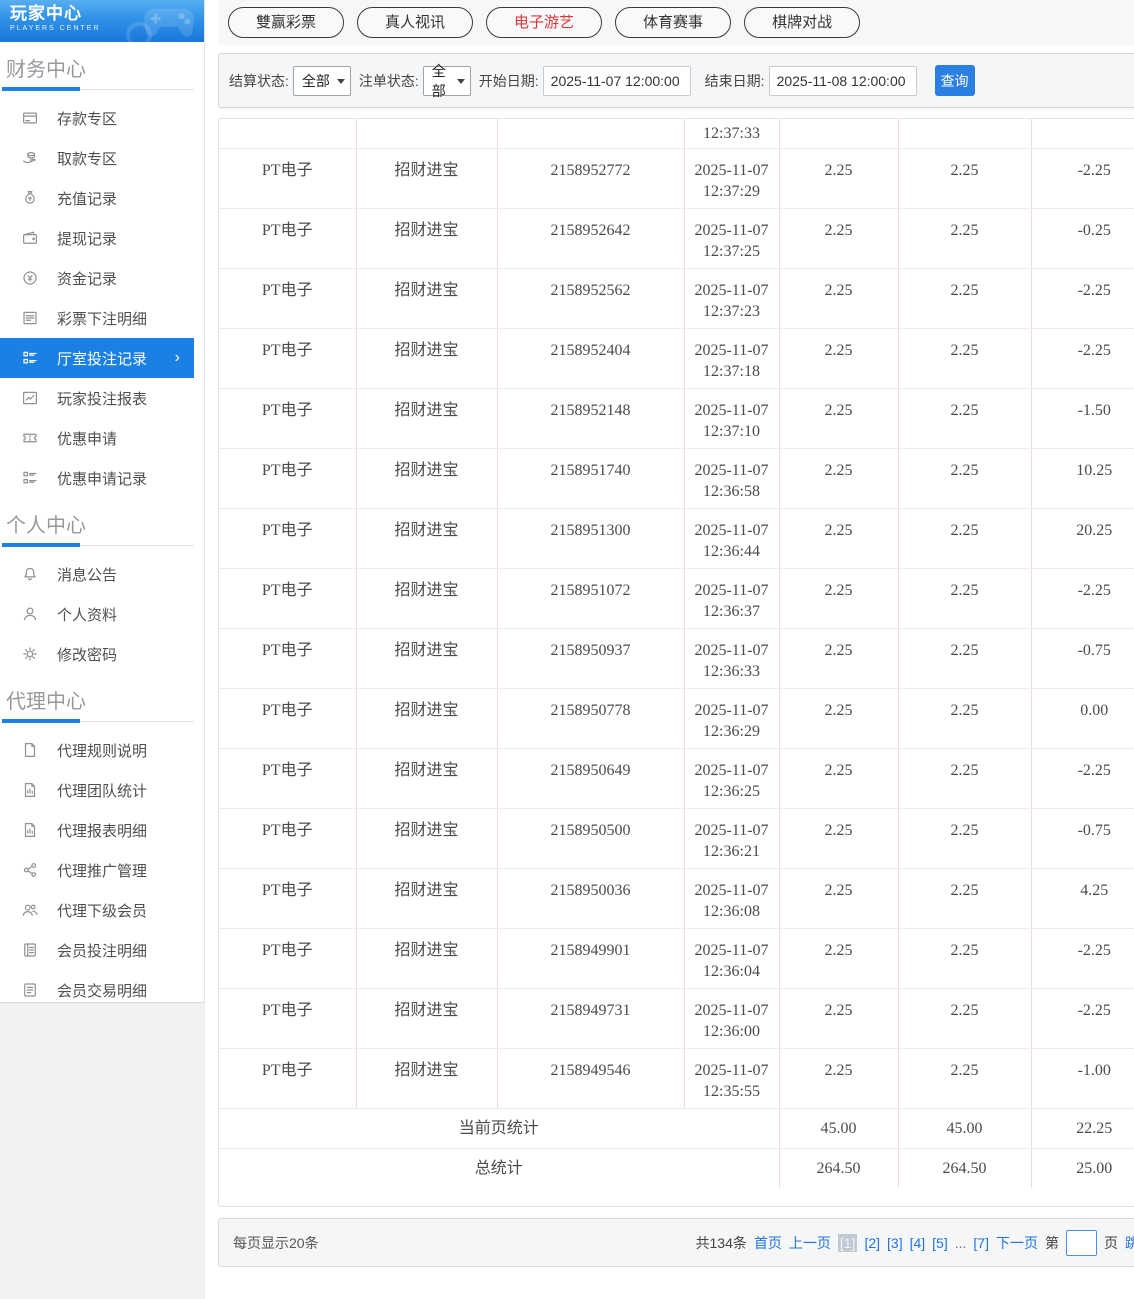 This screenshot has height=1299, width=1134. Describe the element at coordinates (46, 702) in the screenshot. I see `section-title: 代理中心` at that location.